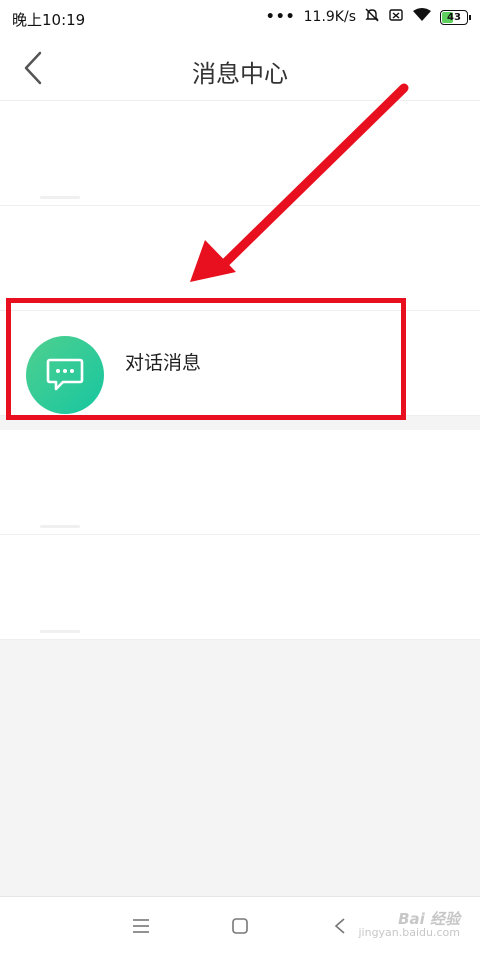 The image size is (480, 961). I want to click on status-time: 晚上10:19, so click(49, 20).